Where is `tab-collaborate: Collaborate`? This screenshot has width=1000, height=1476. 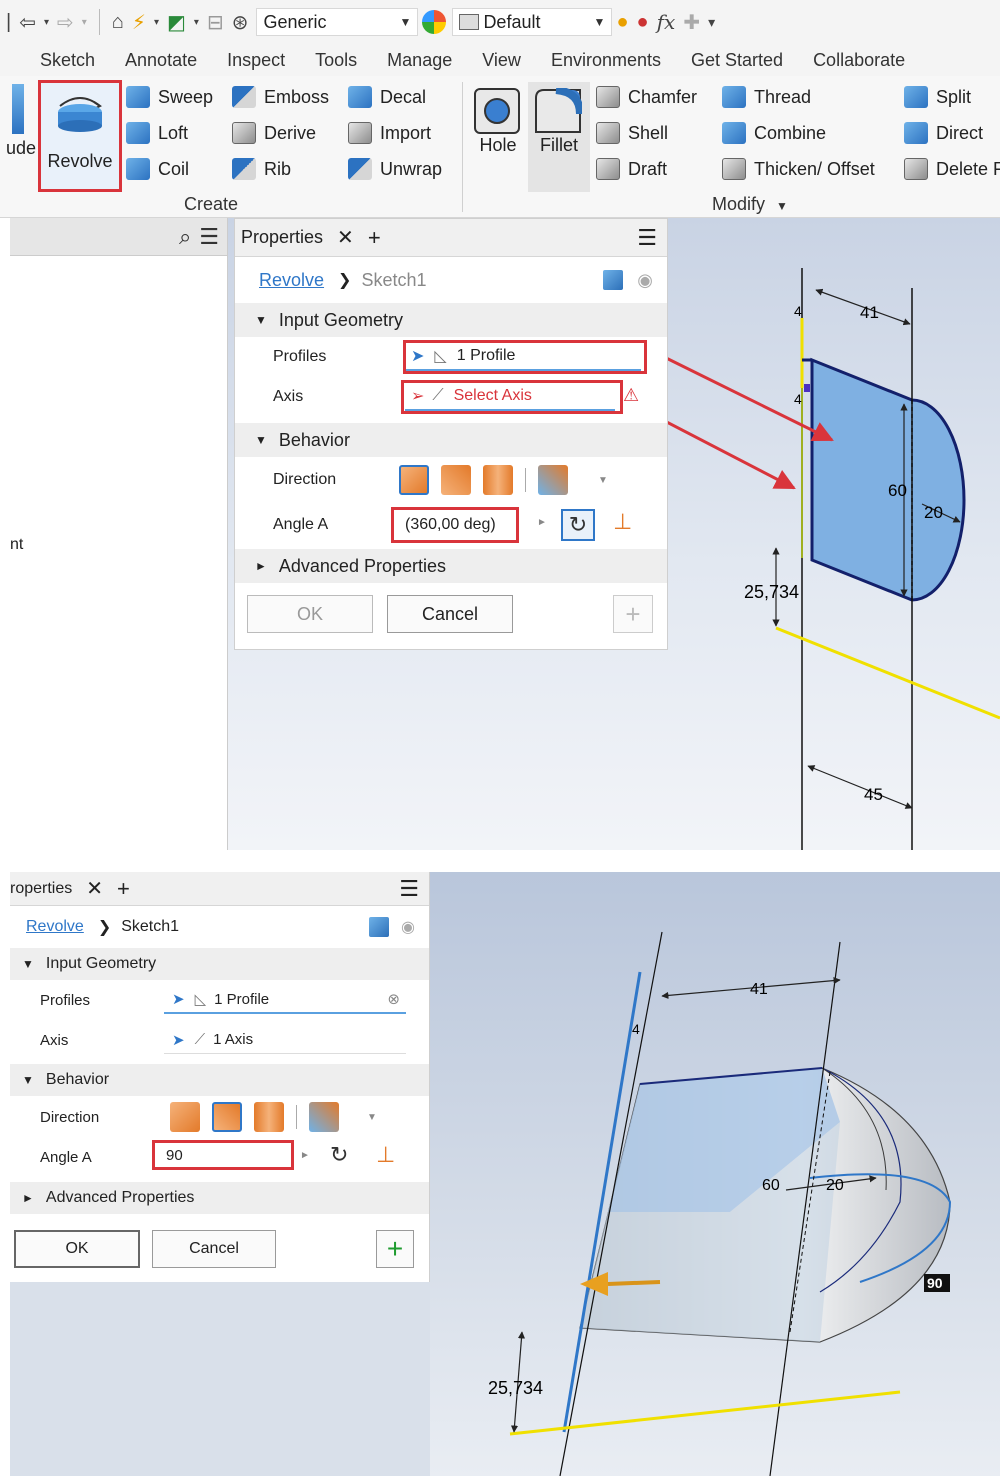
tab-collaborate: Collaborate is located at coordinates (859, 60).